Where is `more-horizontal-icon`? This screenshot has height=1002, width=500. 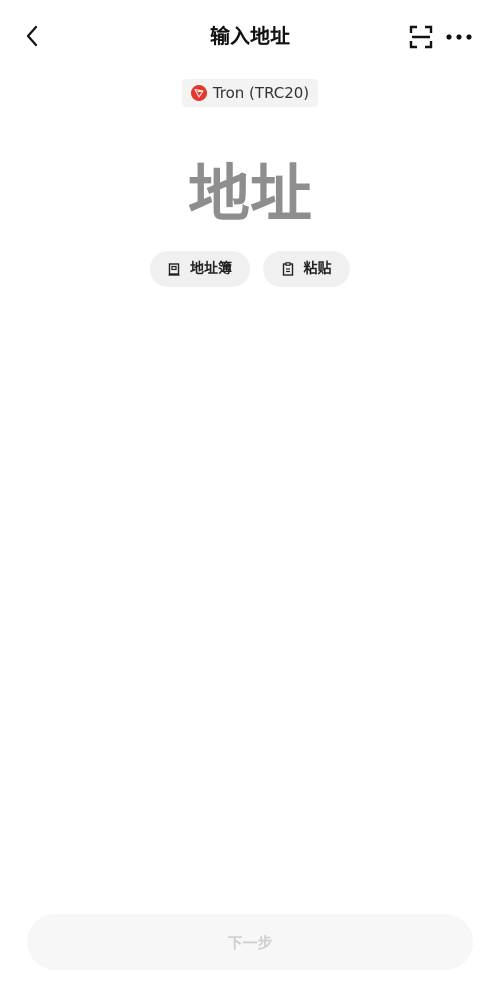 more-horizontal-icon is located at coordinates (459, 37).